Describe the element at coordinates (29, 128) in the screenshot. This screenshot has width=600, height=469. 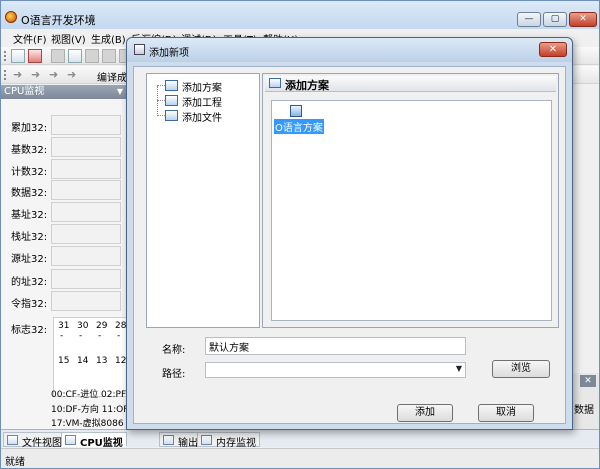
I see `register-label: 累加32:` at that location.